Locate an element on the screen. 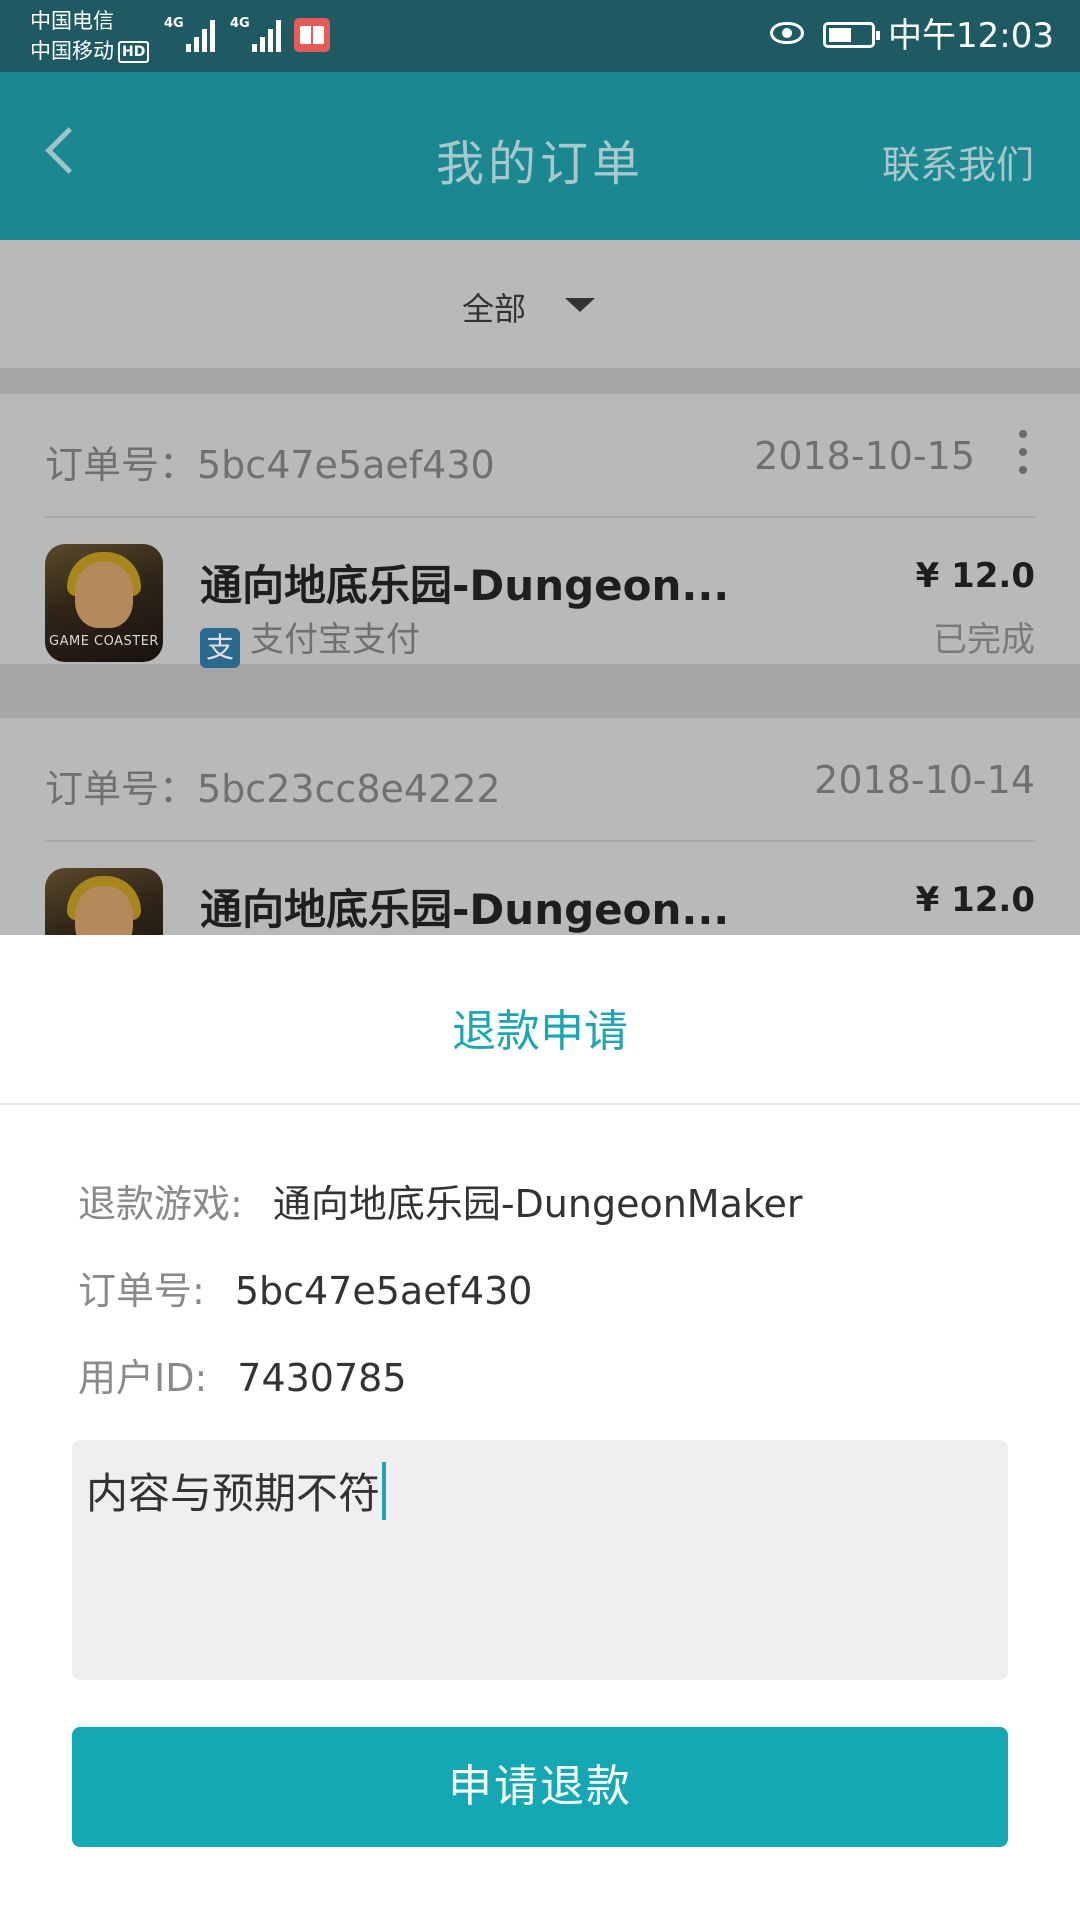  submit-refund-button: 申请退款 is located at coordinates (540, 1787).